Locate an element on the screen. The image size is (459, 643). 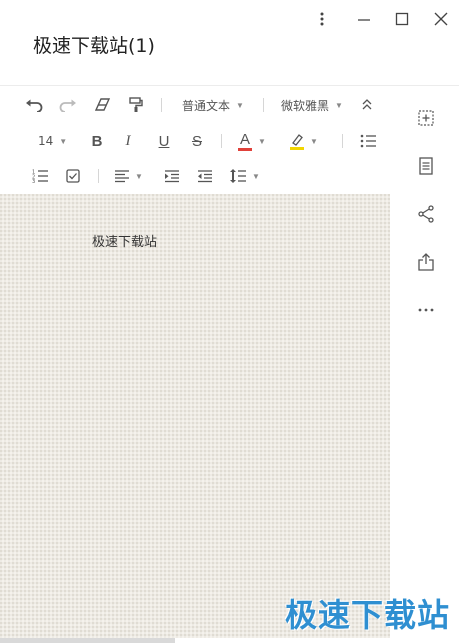
numbered-list-icon: 123 is located at coordinates (40, 176).